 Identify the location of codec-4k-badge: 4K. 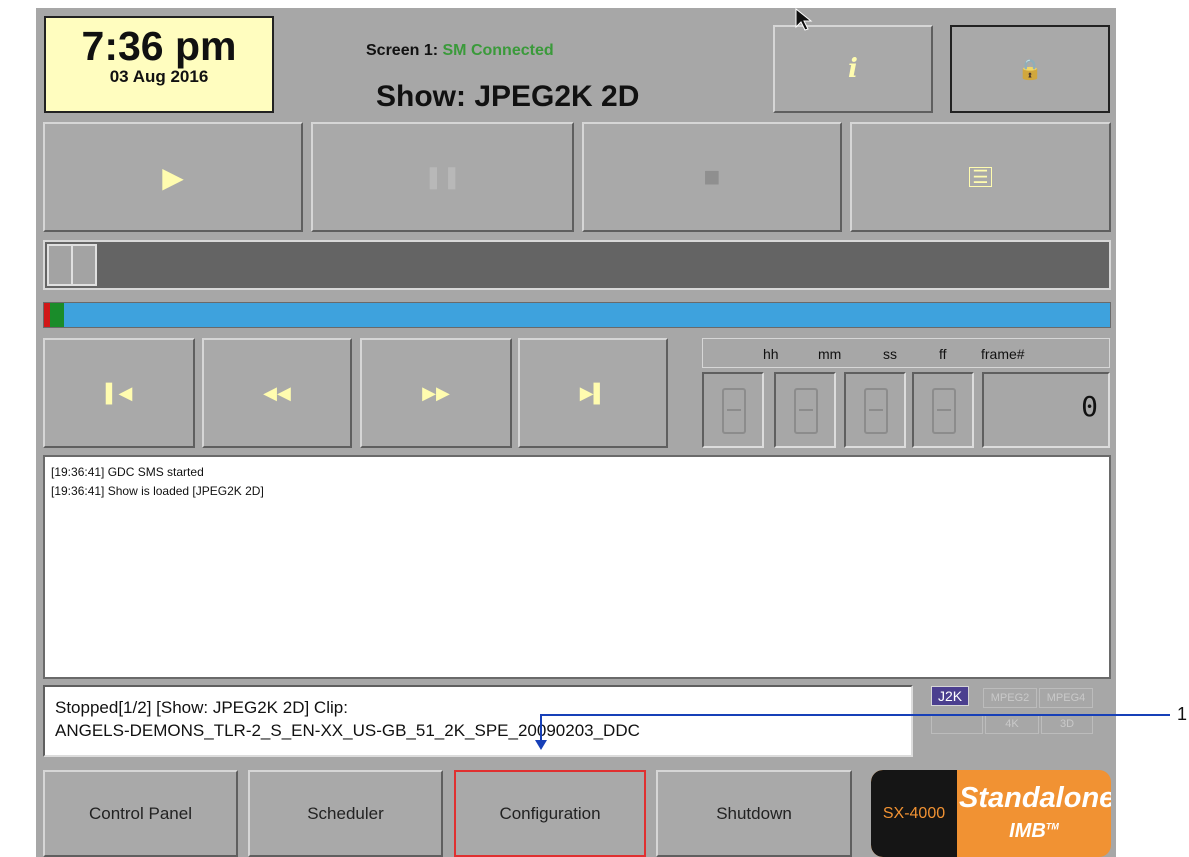
(1012, 724).